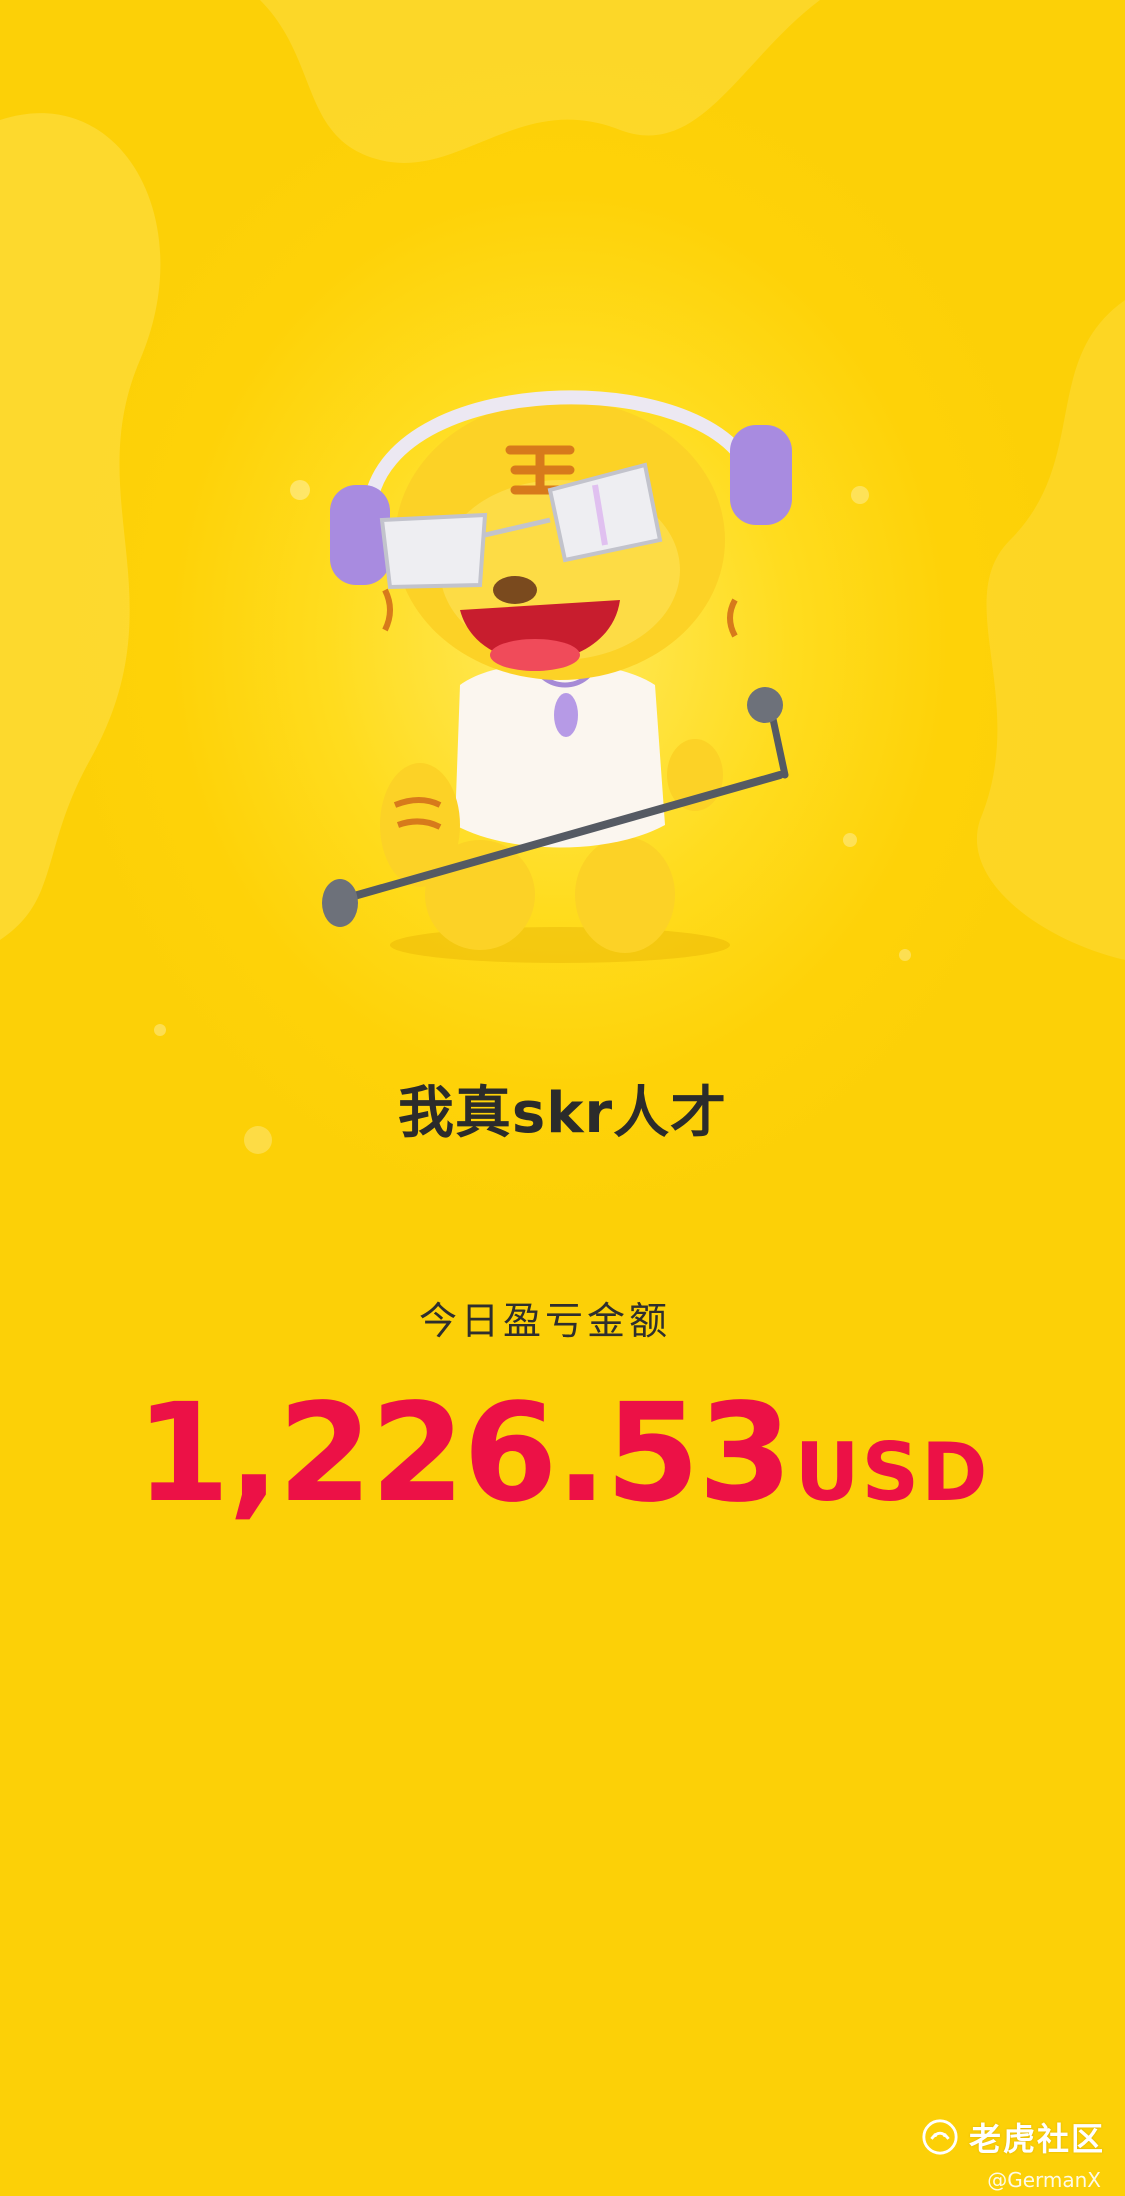  Describe the element at coordinates (463, 1454) in the screenshot. I see `pnl-amount-value: 1,226.53` at that location.